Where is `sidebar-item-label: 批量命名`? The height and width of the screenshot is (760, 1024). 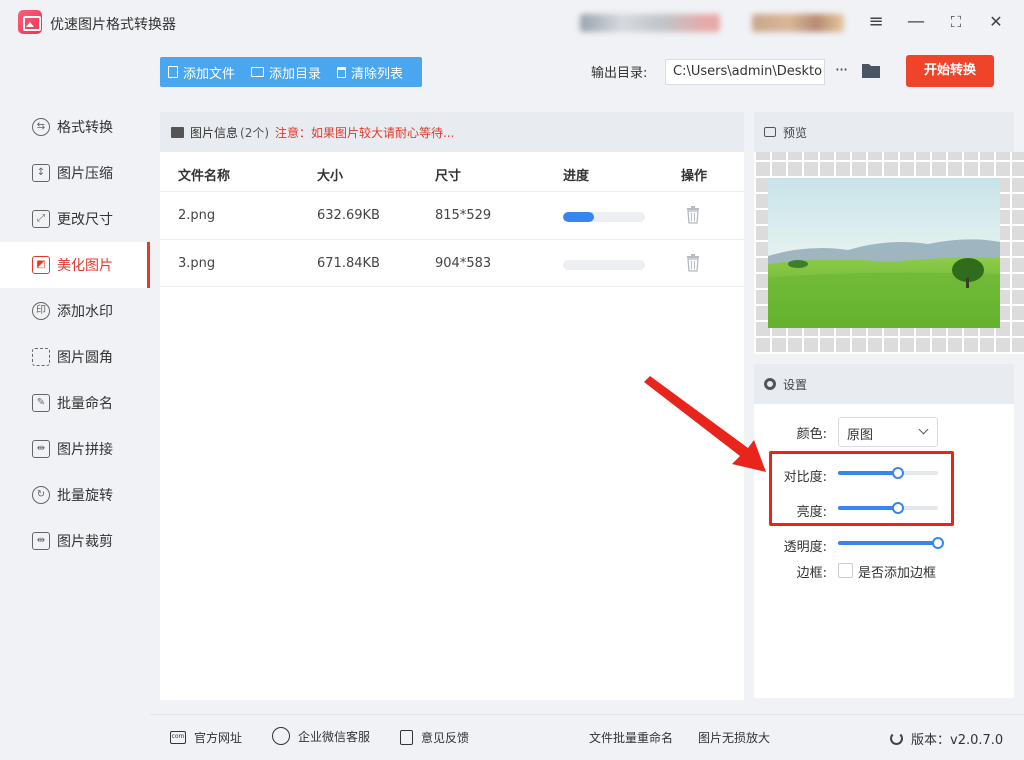
sidebar-item-label: 批量命名 is located at coordinates (85, 404).